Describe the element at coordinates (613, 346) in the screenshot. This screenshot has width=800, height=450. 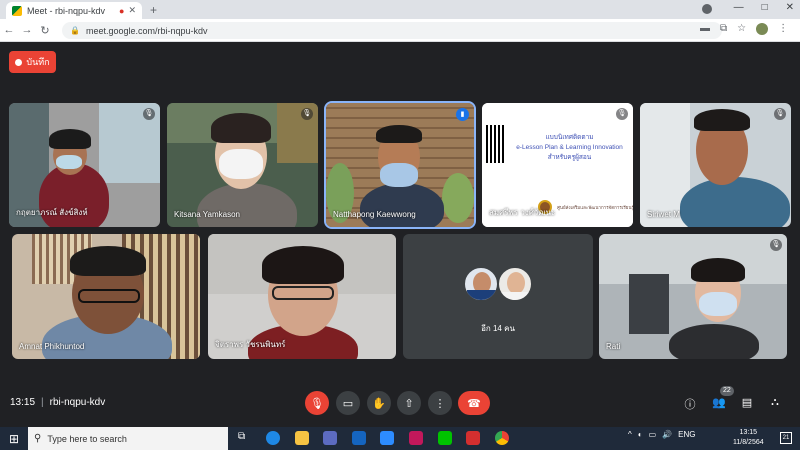
I see `participant-name: Rati` at that location.